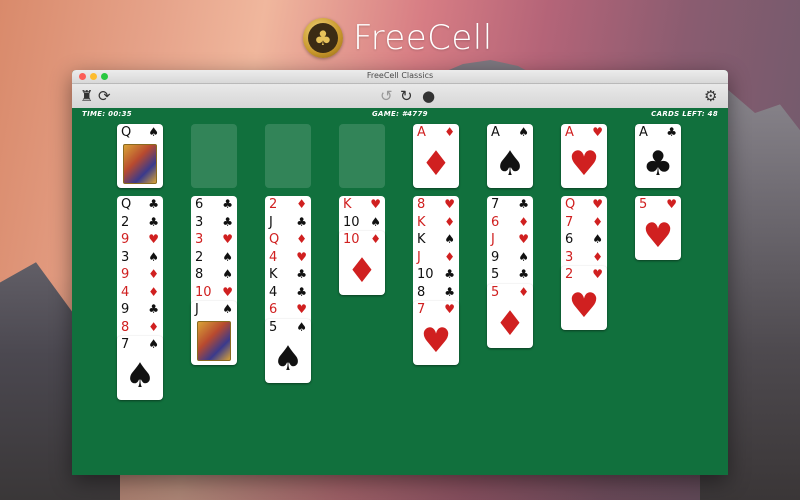 Image resolution: width=800 pixels, height=500 pixels. Describe the element at coordinates (406, 96) in the screenshot. I see `redo-icon: ↻` at that location.